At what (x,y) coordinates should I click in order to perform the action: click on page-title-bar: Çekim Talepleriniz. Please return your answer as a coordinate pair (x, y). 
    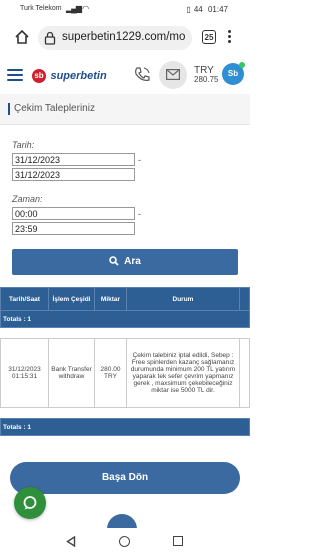
    Looking at the image, I should click on (125, 109).